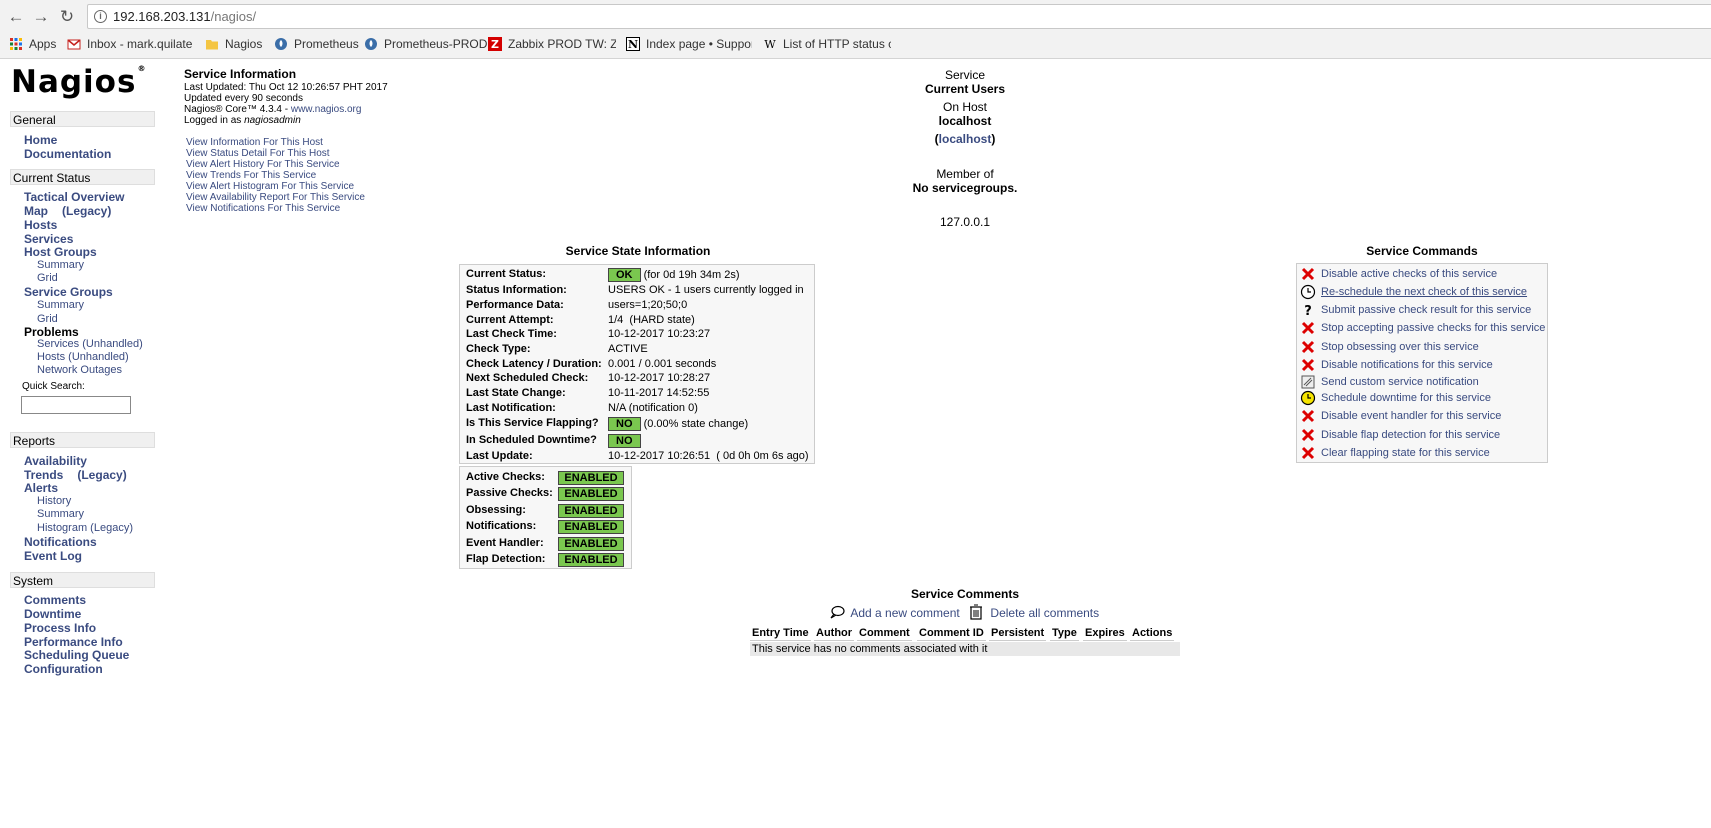 The image size is (1711, 828). I want to click on col-author: Author, so click(834, 633).